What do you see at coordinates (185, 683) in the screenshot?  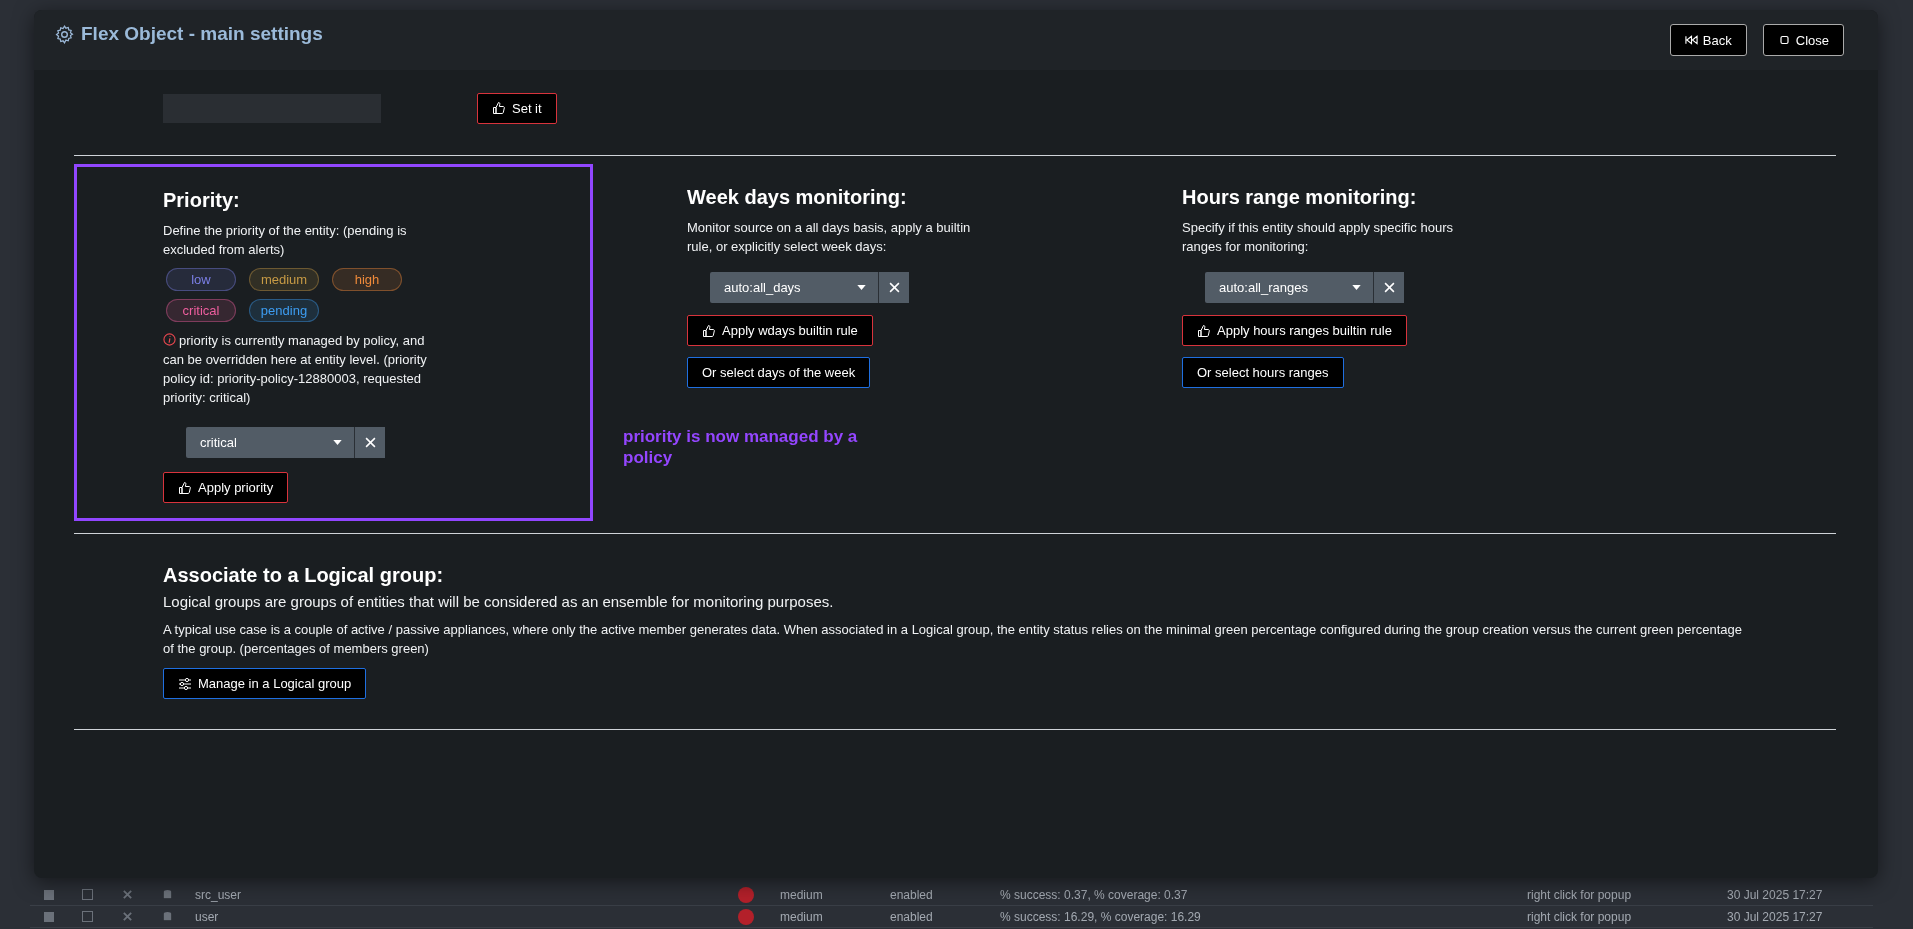 I see `sliders-icon` at bounding box center [185, 683].